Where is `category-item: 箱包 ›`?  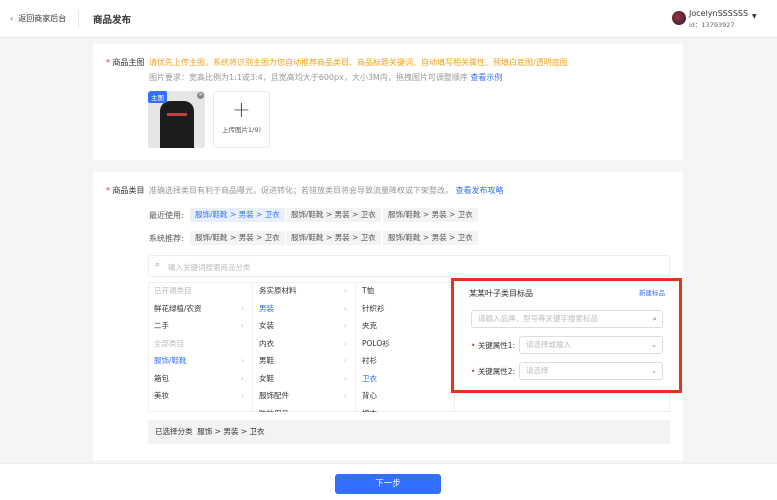
category-item: 箱包 › is located at coordinates (200, 379).